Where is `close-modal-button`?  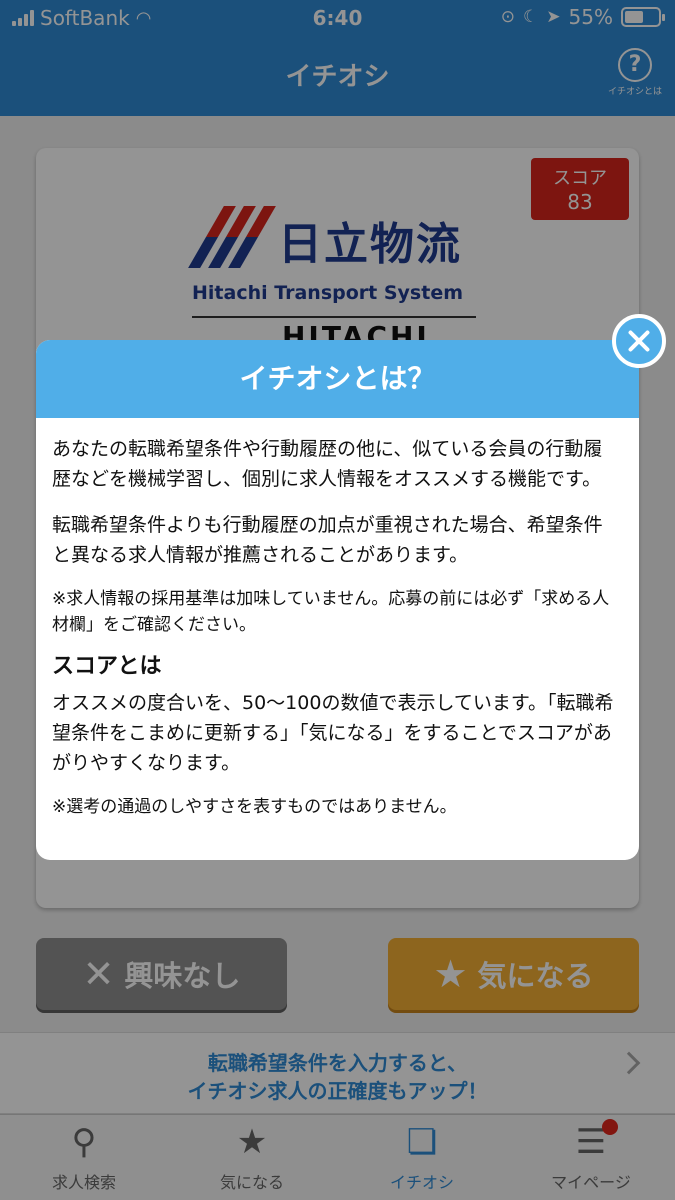 close-modal-button is located at coordinates (639, 341).